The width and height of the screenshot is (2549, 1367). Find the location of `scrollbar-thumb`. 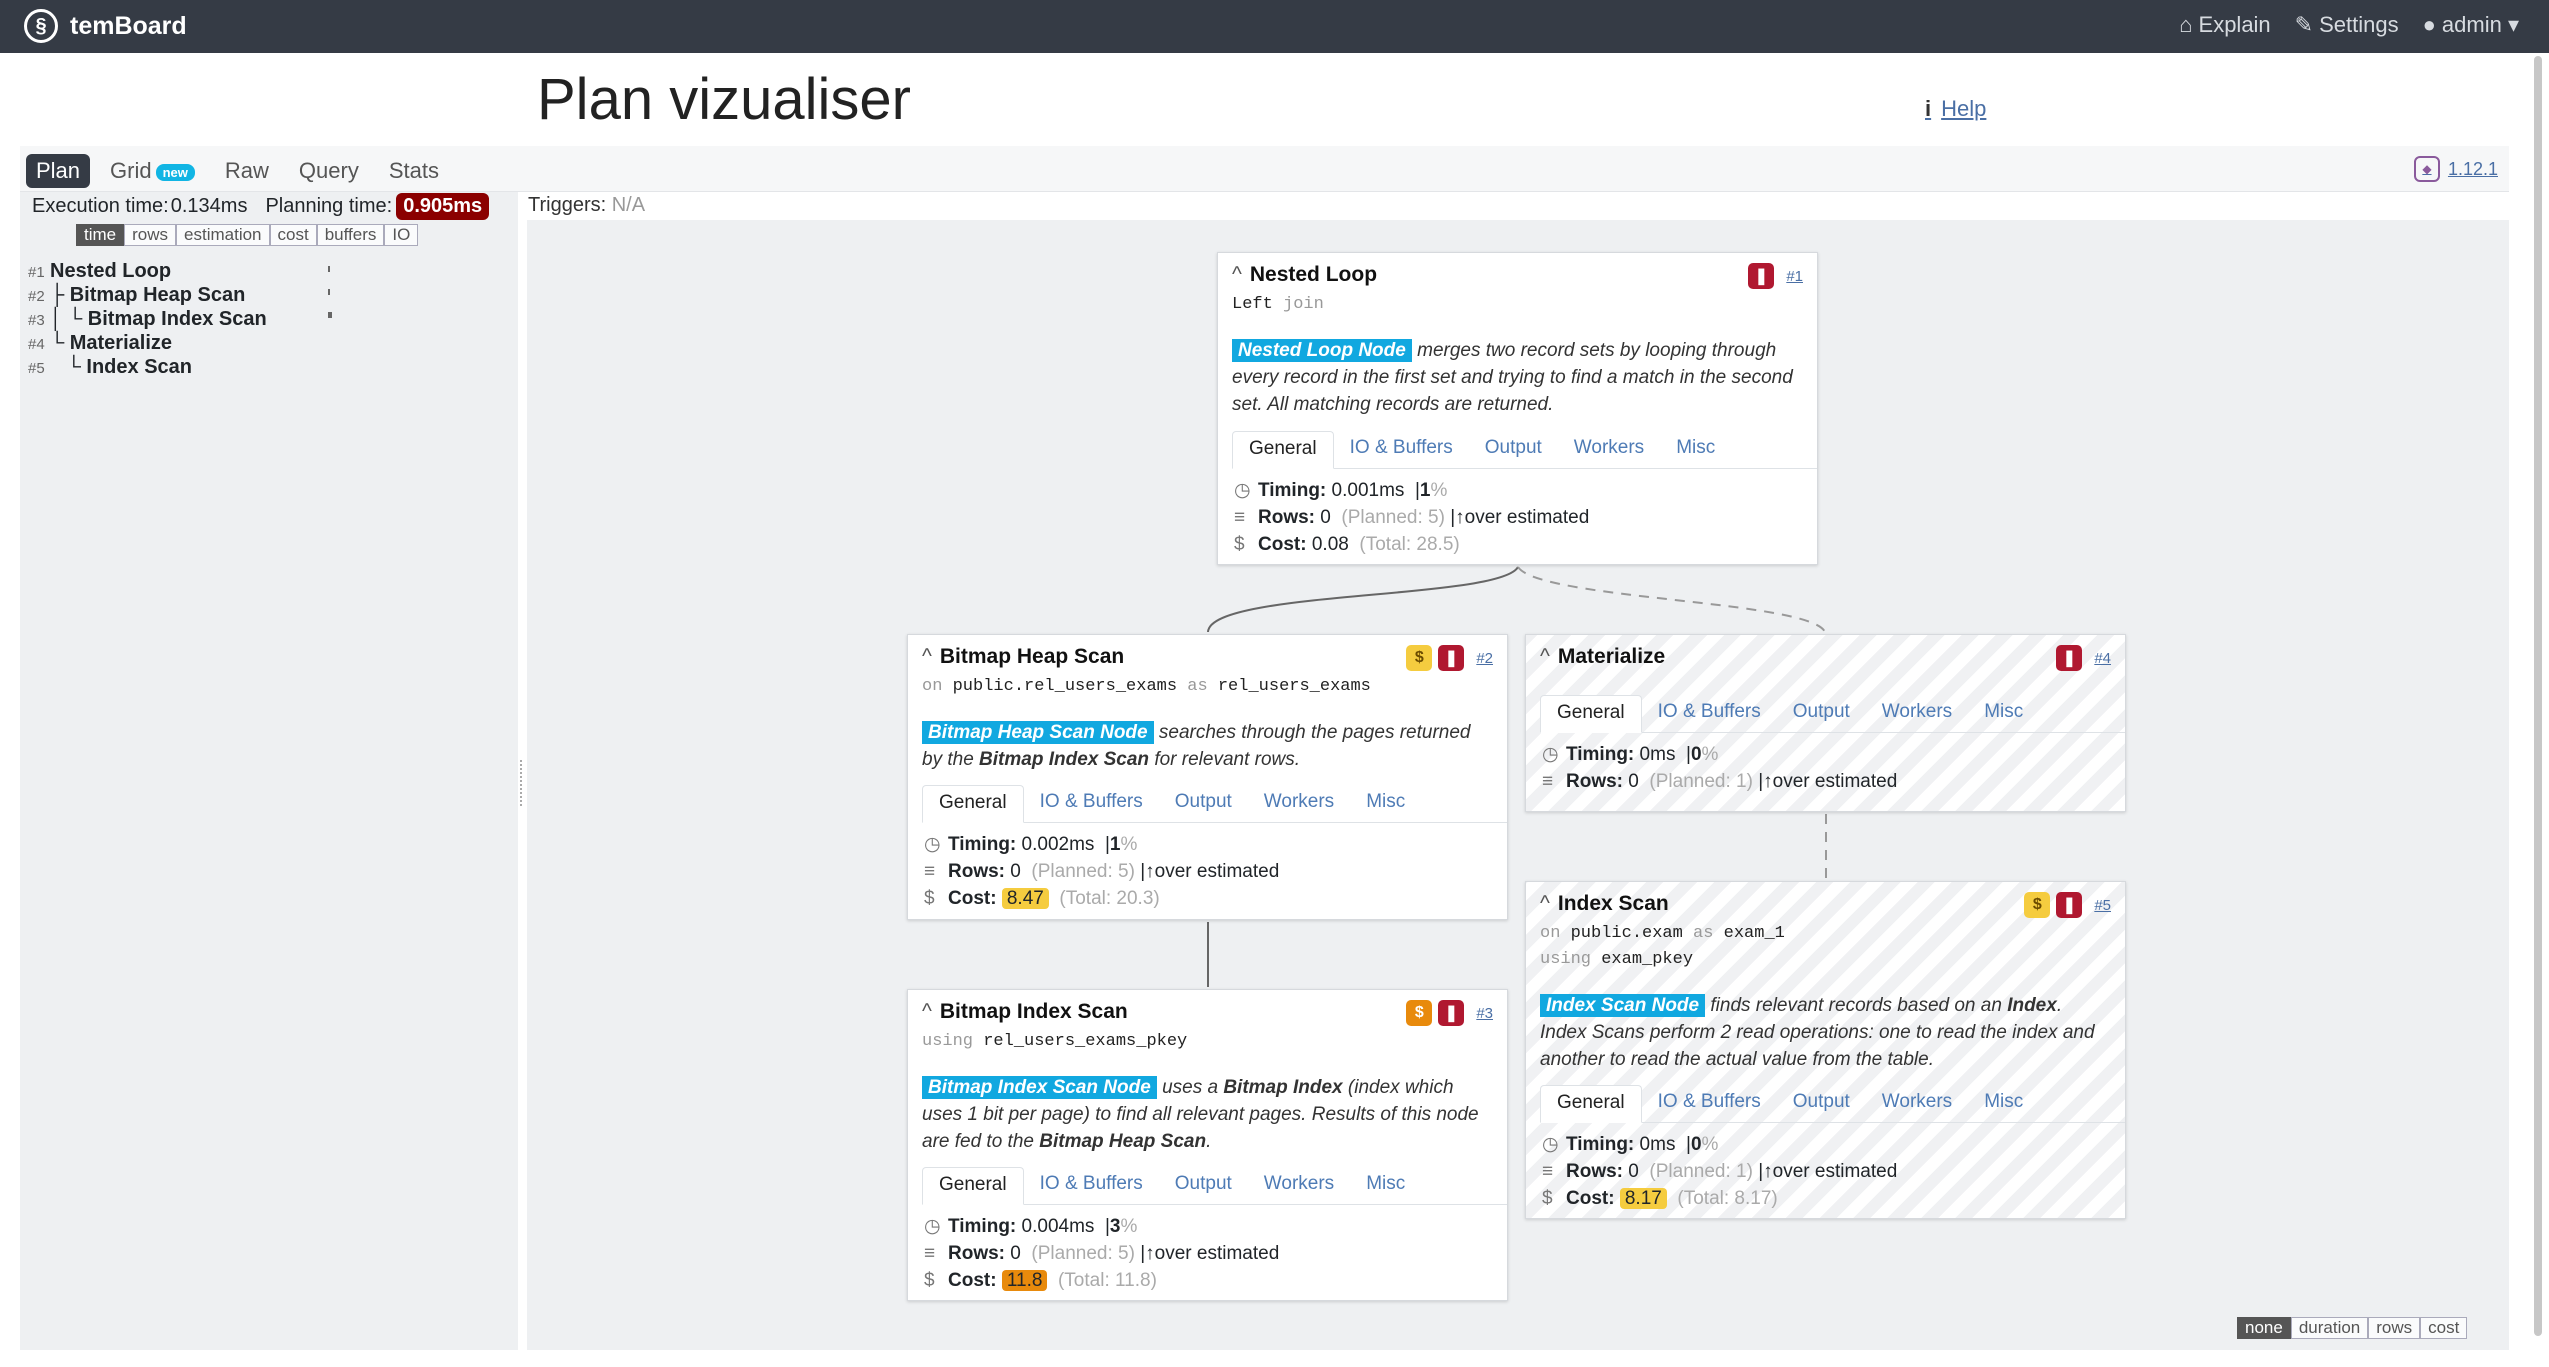

scrollbar-thumb is located at coordinates (2538, 696).